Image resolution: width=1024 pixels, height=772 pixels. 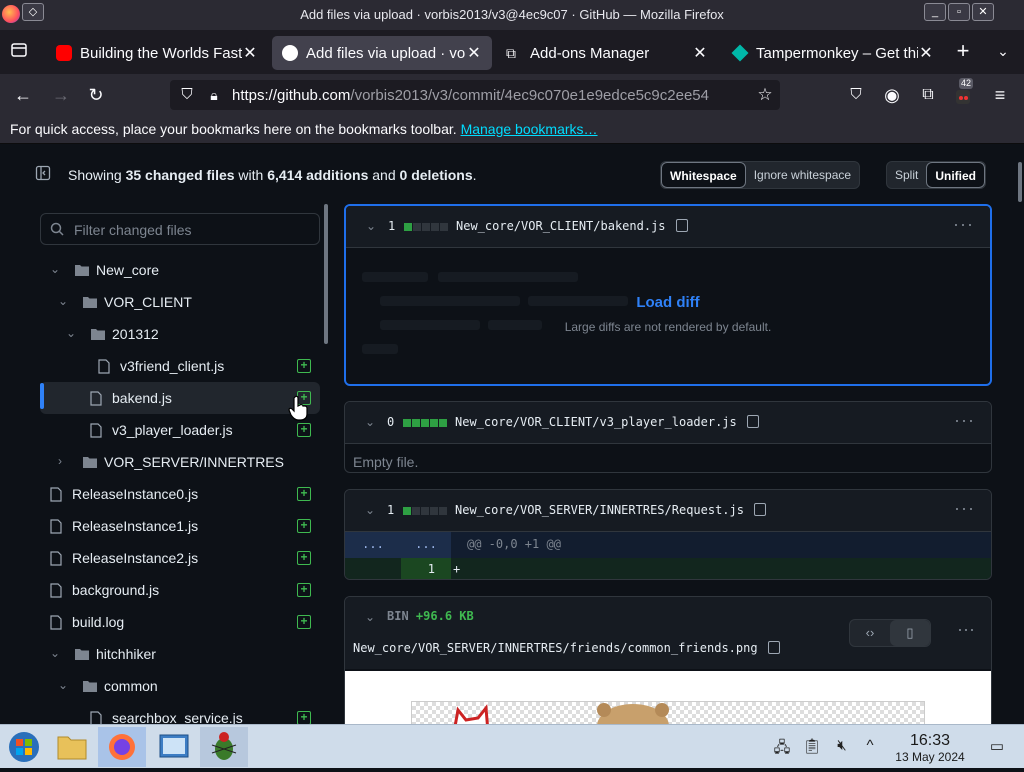 What do you see at coordinates (910, 633) in the screenshot?
I see `file-view-icon: ▯` at bounding box center [910, 633].